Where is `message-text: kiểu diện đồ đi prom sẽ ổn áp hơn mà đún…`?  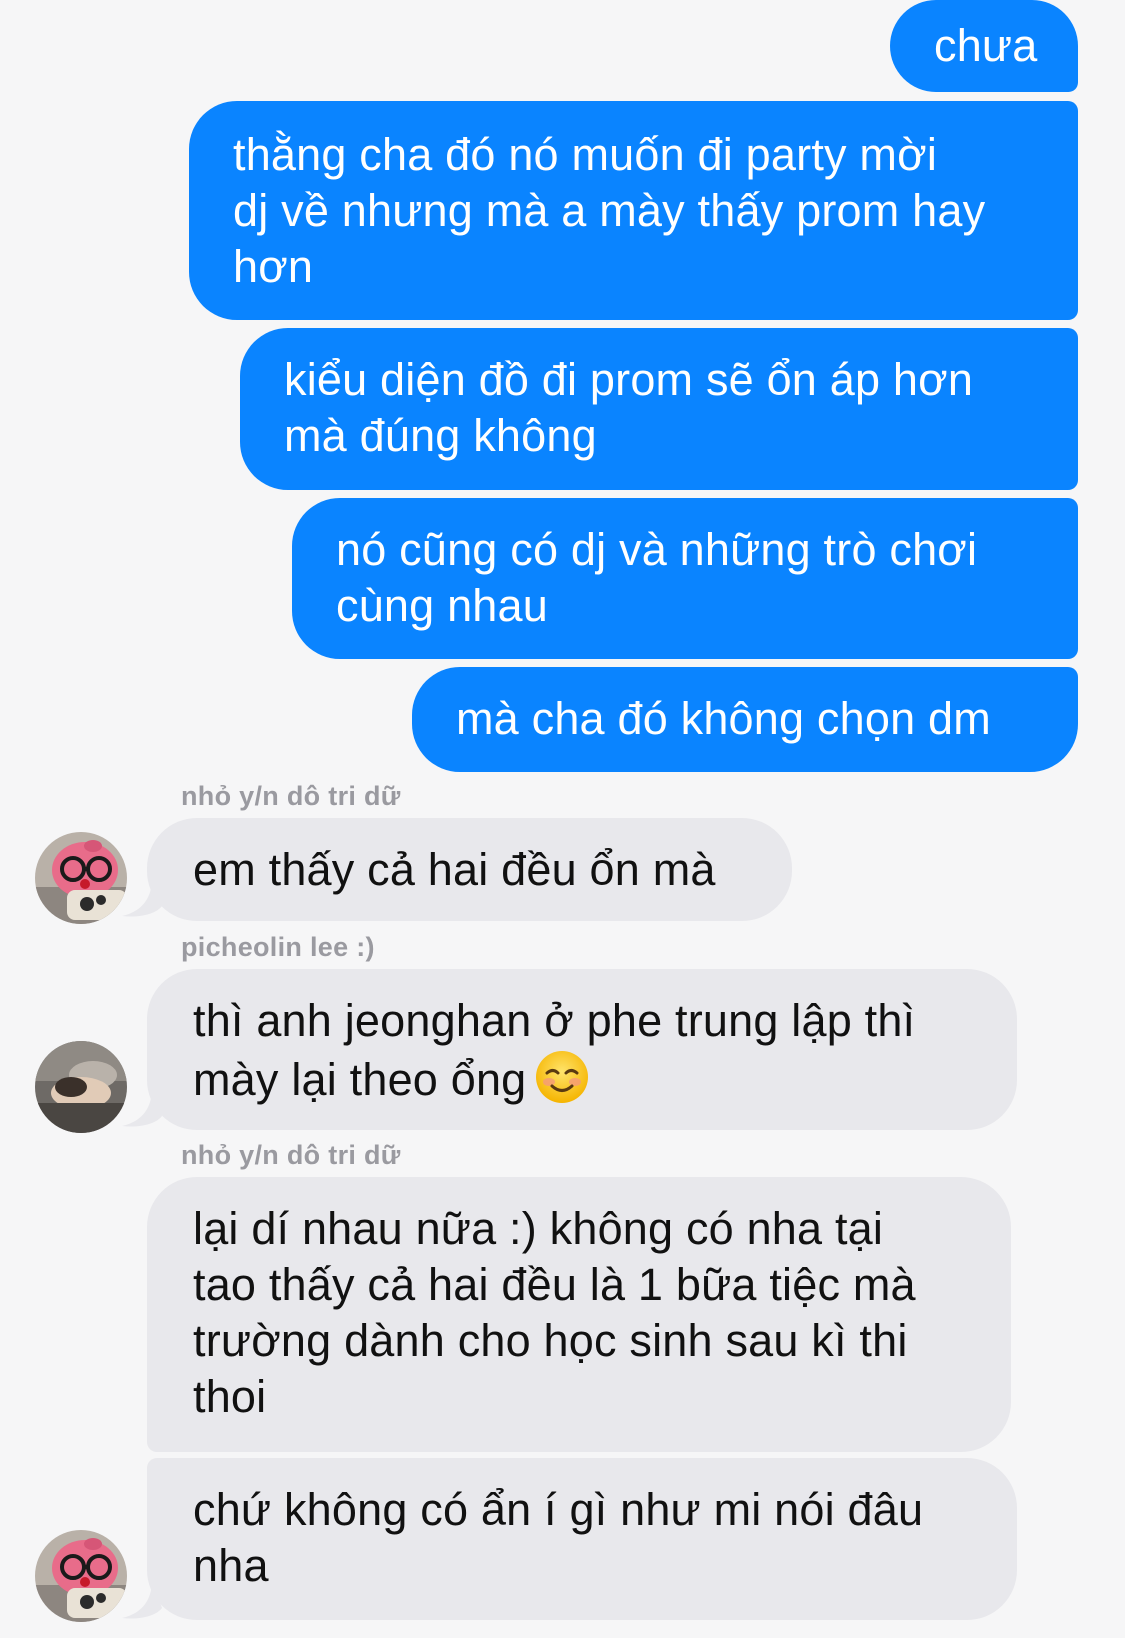
message-text: kiểu diện đồ đi prom sẽ ổn áp hơn mà đún… is located at coordinates (629, 407).